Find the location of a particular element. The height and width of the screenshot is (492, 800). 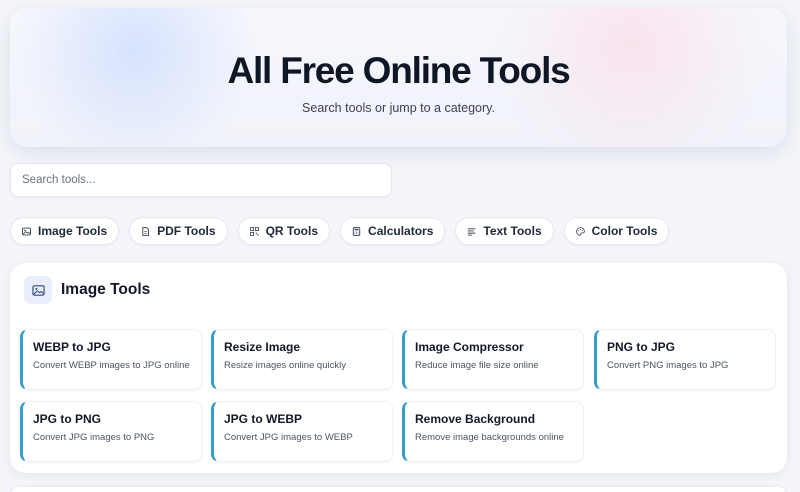

tool-name: Remove Background is located at coordinates (475, 419).